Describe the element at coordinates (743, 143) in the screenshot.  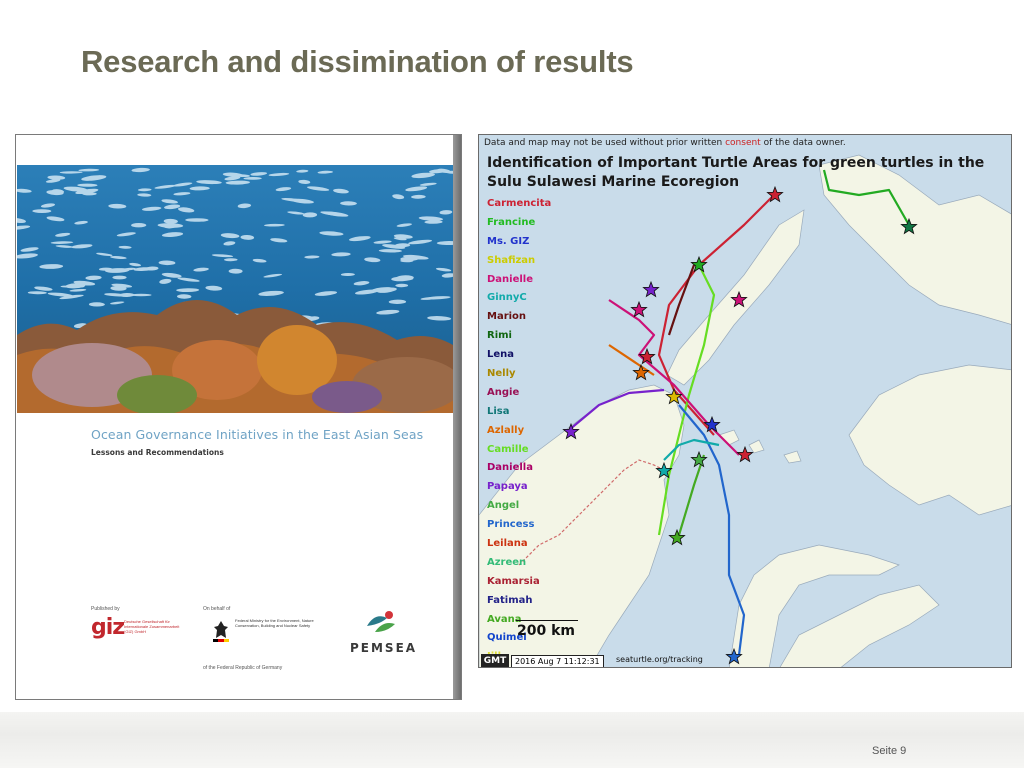
I see `disclaimer-consent: consent` at that location.